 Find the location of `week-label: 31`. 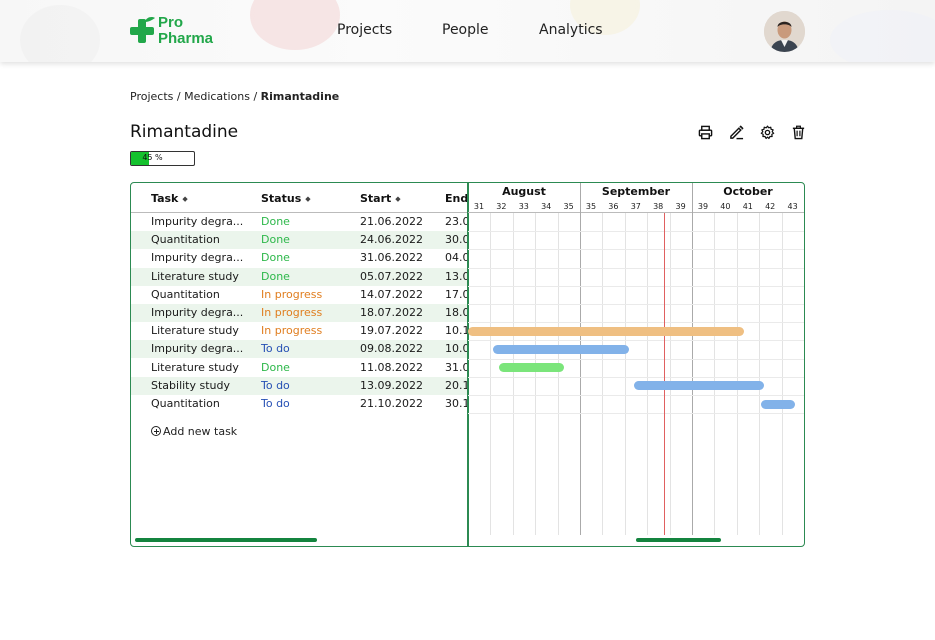

week-label: 31 is located at coordinates (479, 206).